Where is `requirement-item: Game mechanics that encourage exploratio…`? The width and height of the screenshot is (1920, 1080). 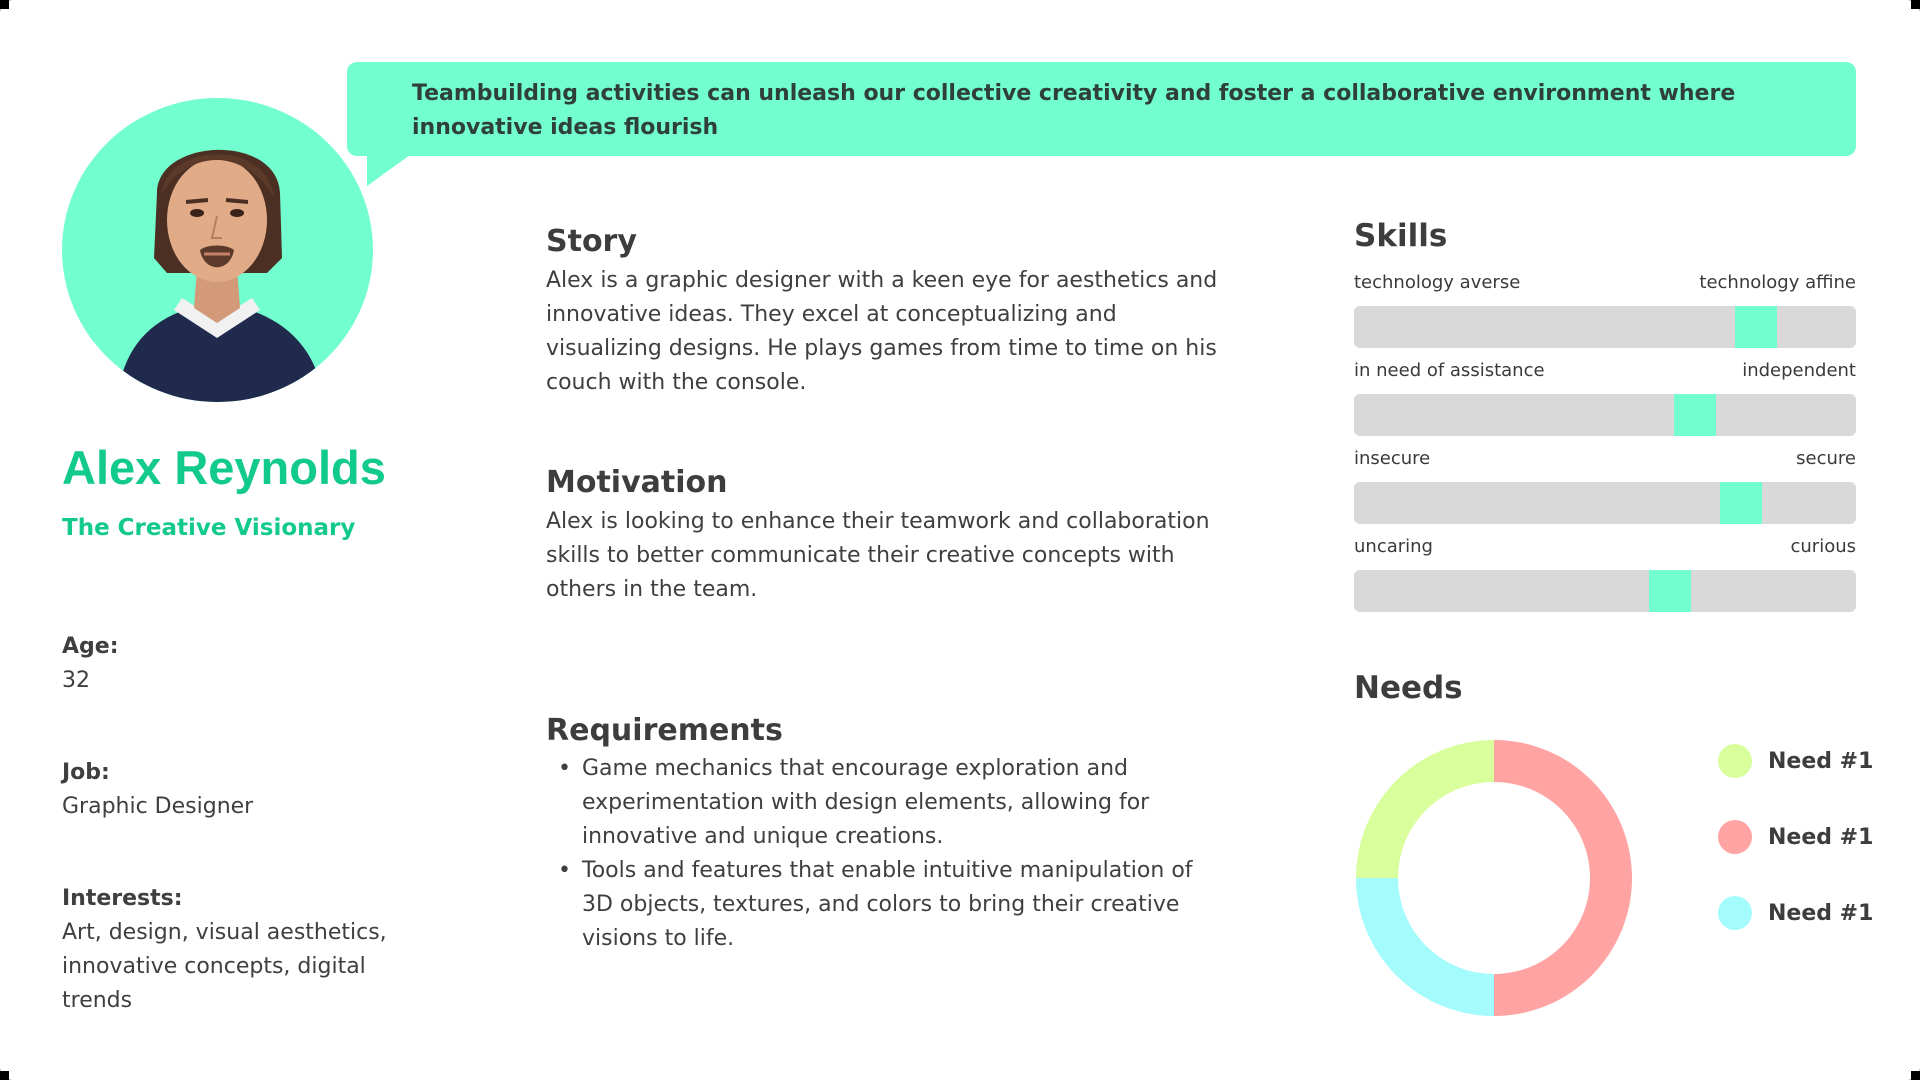 requirement-item: Game mechanics that encourage exploratio… is located at coordinates (886, 803).